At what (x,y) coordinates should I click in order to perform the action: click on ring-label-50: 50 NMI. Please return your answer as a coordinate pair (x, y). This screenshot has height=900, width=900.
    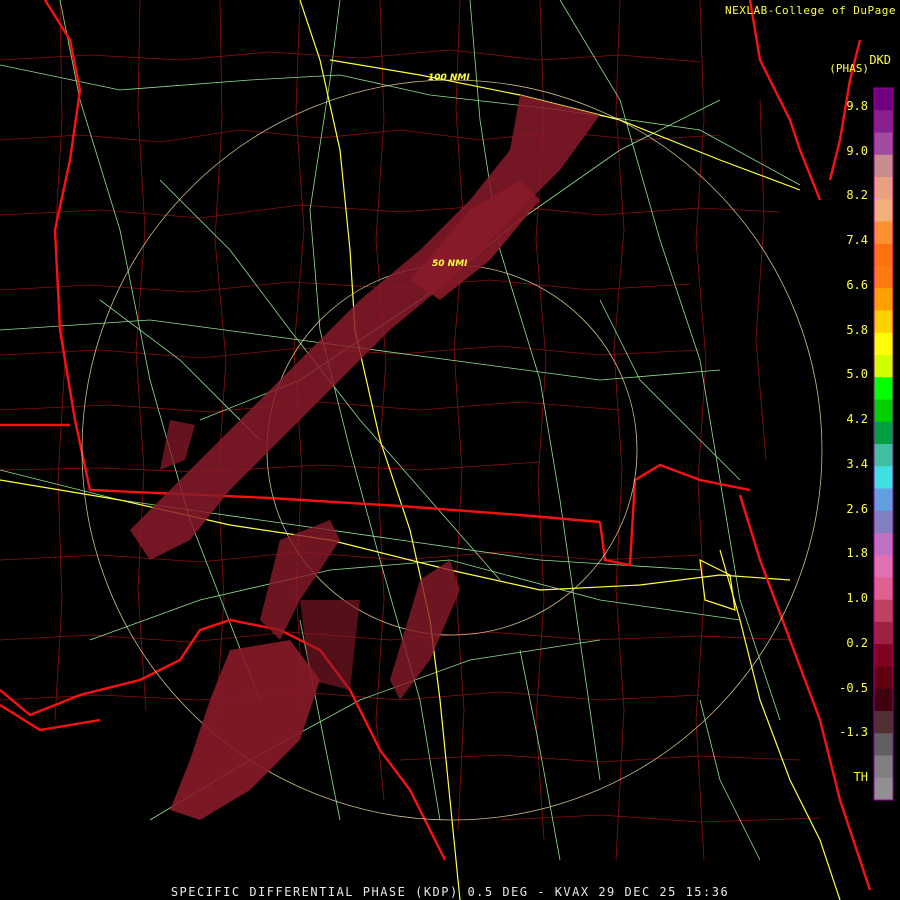
    Looking at the image, I should click on (450, 264).